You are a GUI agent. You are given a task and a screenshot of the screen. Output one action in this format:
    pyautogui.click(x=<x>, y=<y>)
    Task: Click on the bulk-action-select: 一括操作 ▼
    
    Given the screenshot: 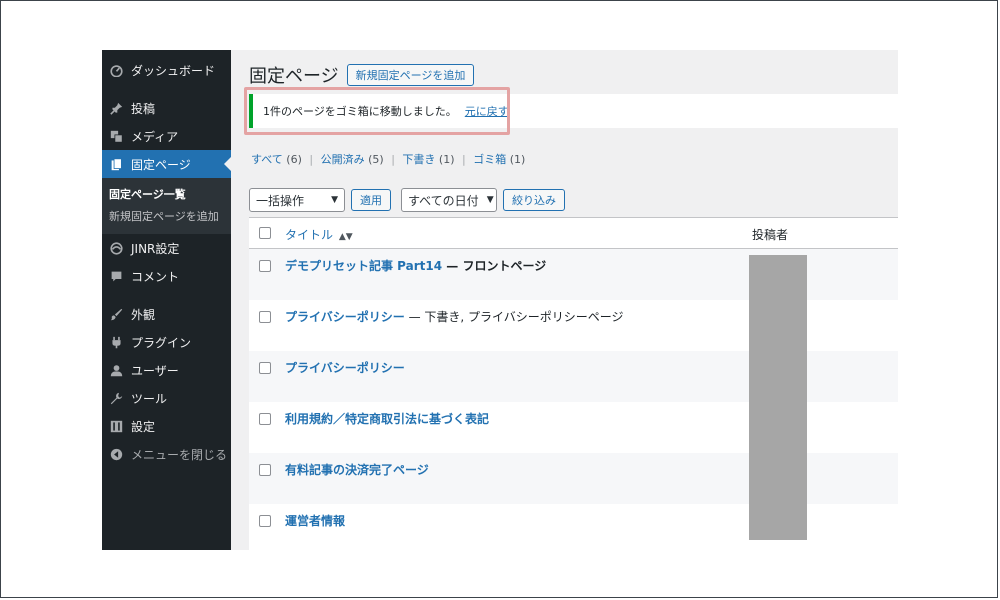 What is the action you would take?
    pyautogui.click(x=297, y=200)
    